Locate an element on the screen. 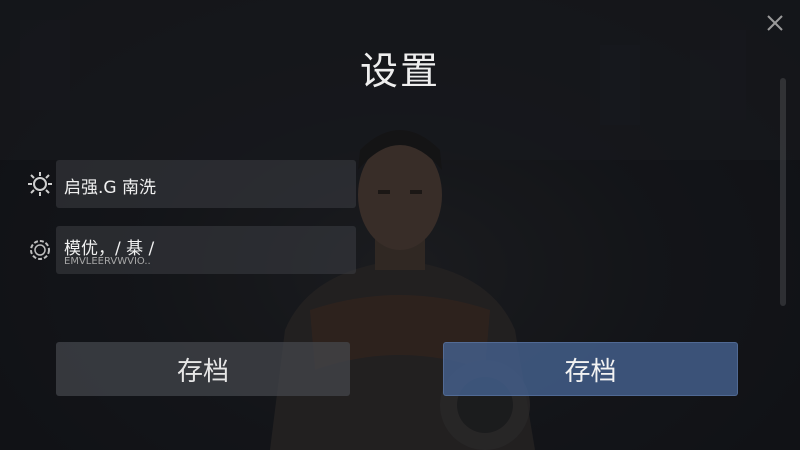 The width and height of the screenshot is (800, 450). dialog-title: 设置 is located at coordinates (399, 71).